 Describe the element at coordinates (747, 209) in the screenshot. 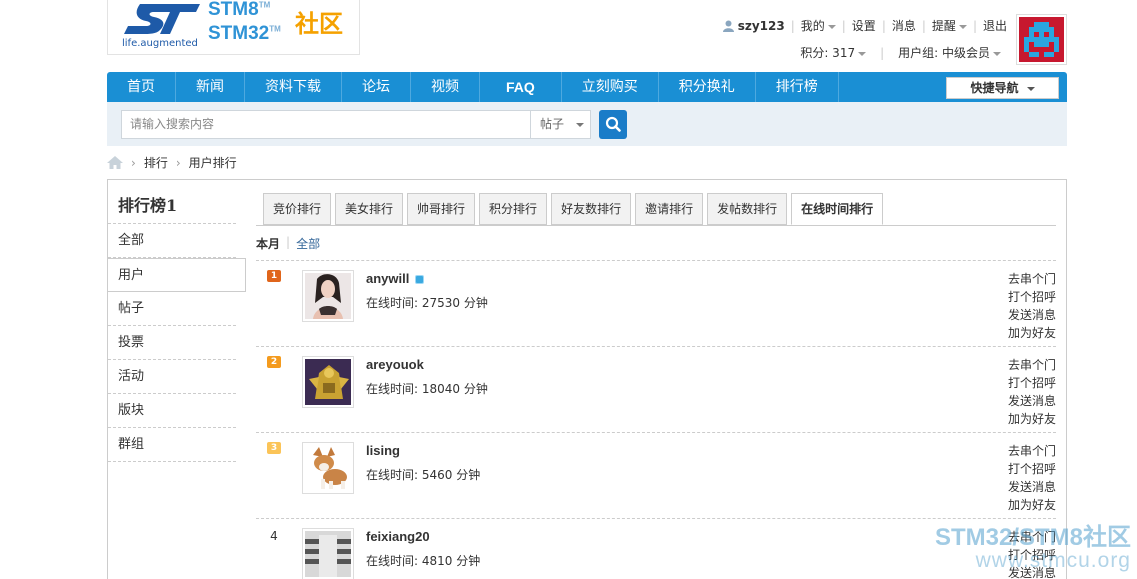

I see `tab-posts: 发帖数排行` at that location.